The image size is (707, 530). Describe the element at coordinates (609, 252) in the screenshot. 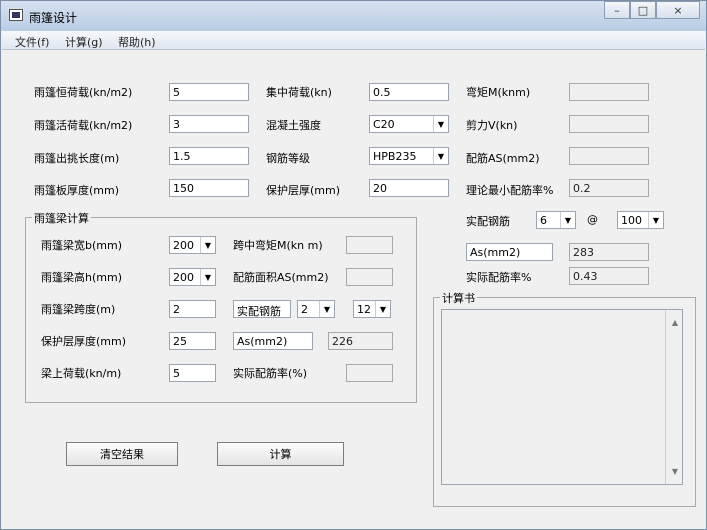

I see `as-output: 283` at that location.